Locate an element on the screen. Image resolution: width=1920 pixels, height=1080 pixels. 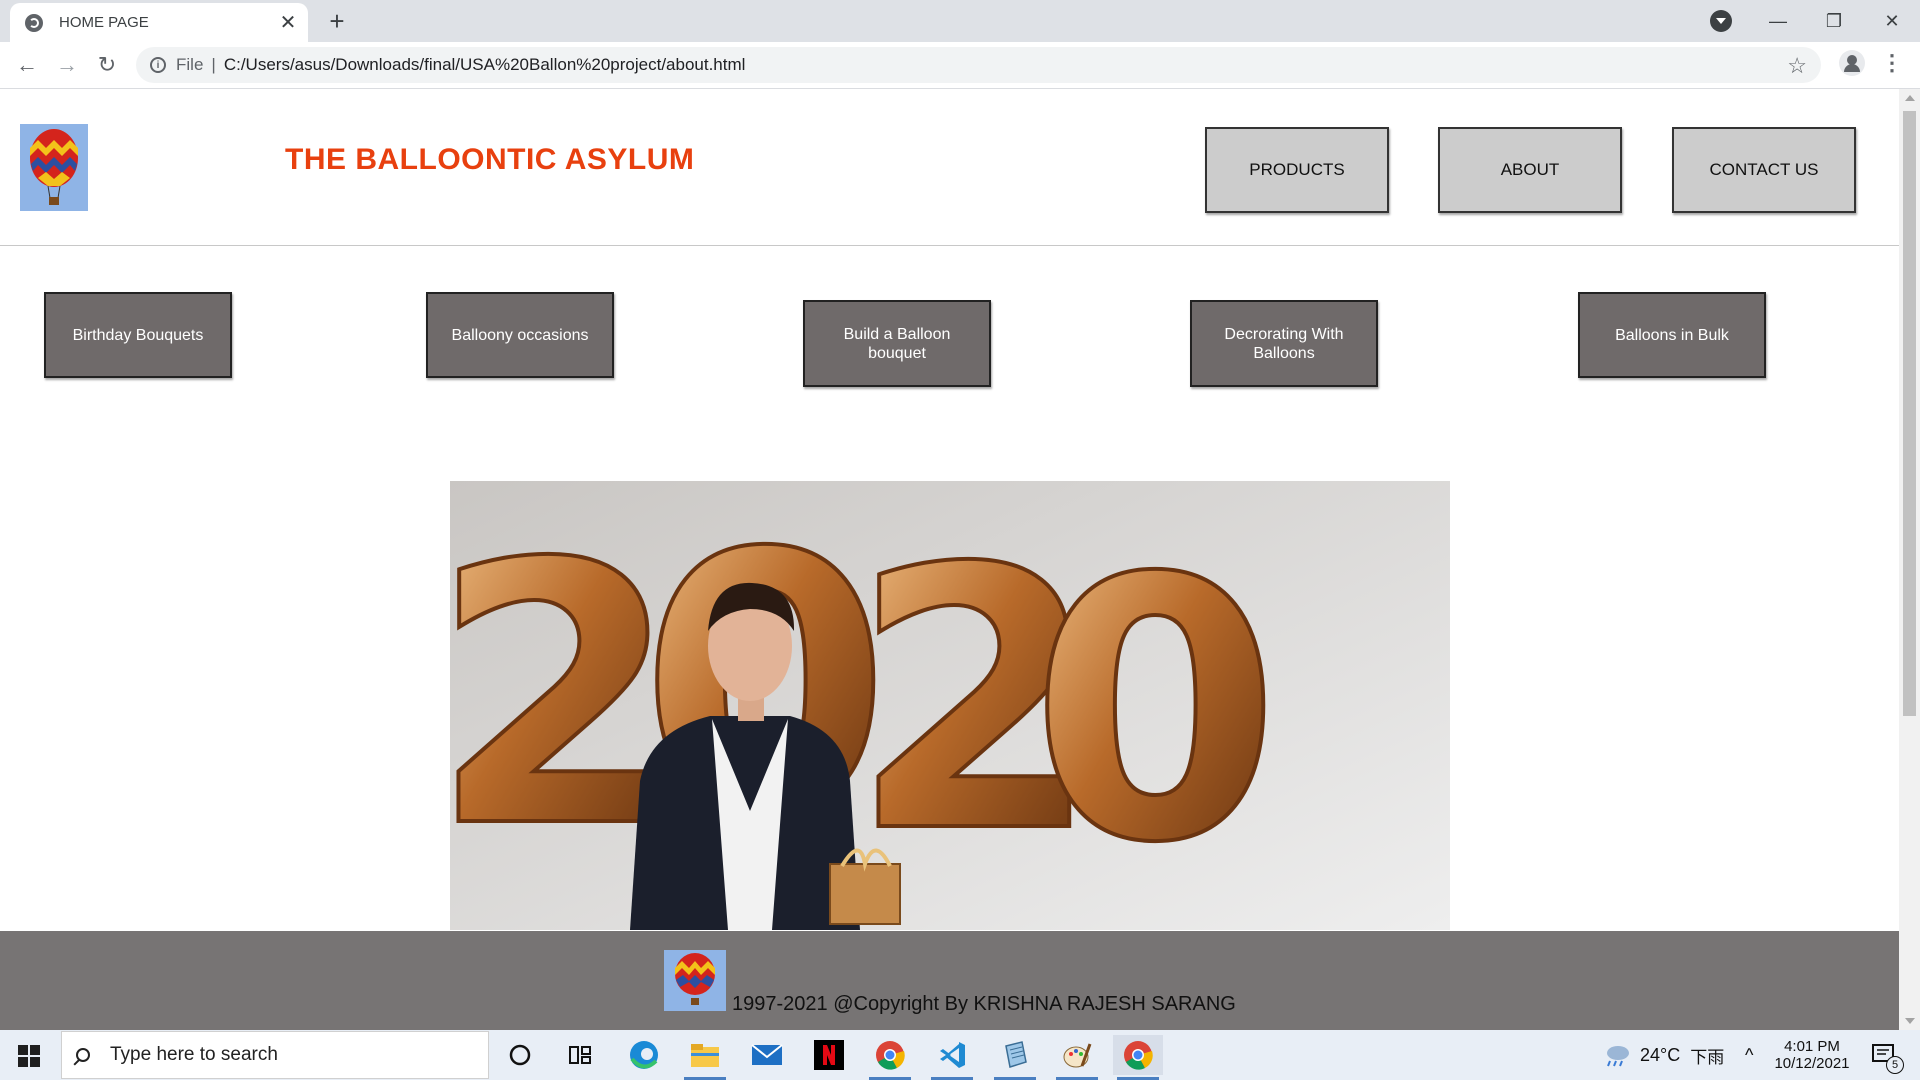
bookmark-star-icon: ☆ is located at coordinates (1797, 66).